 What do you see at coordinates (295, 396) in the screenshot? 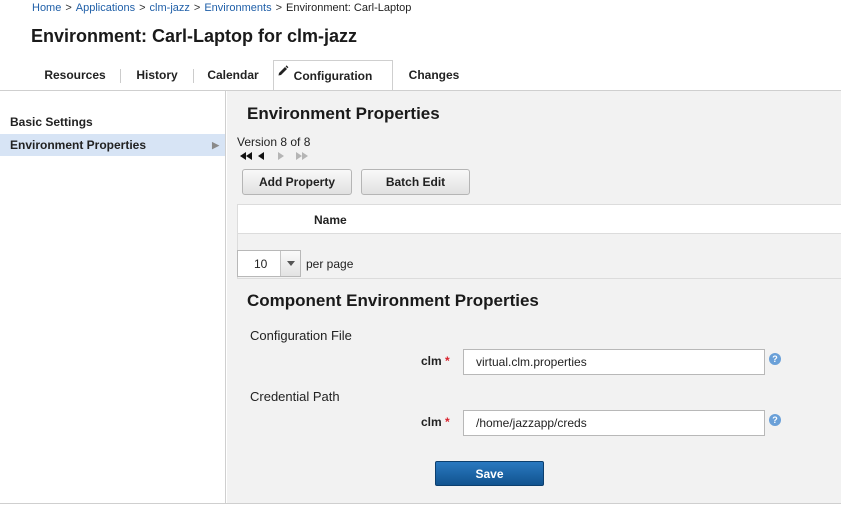
I see `group-label-credential-path: Credential Path` at bounding box center [295, 396].